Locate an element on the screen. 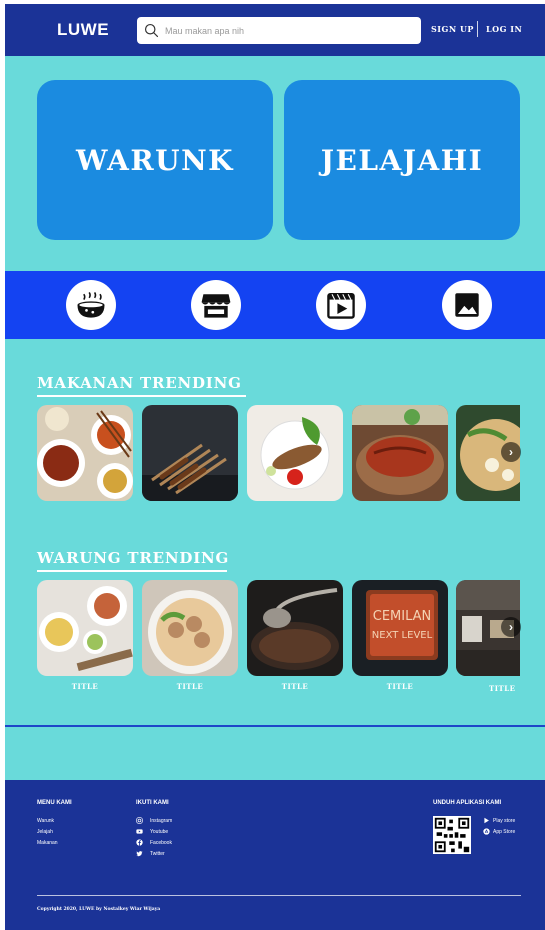 This screenshot has height=930, width=545. footer-link-jelajah: Jelajah is located at coordinates (45, 832).